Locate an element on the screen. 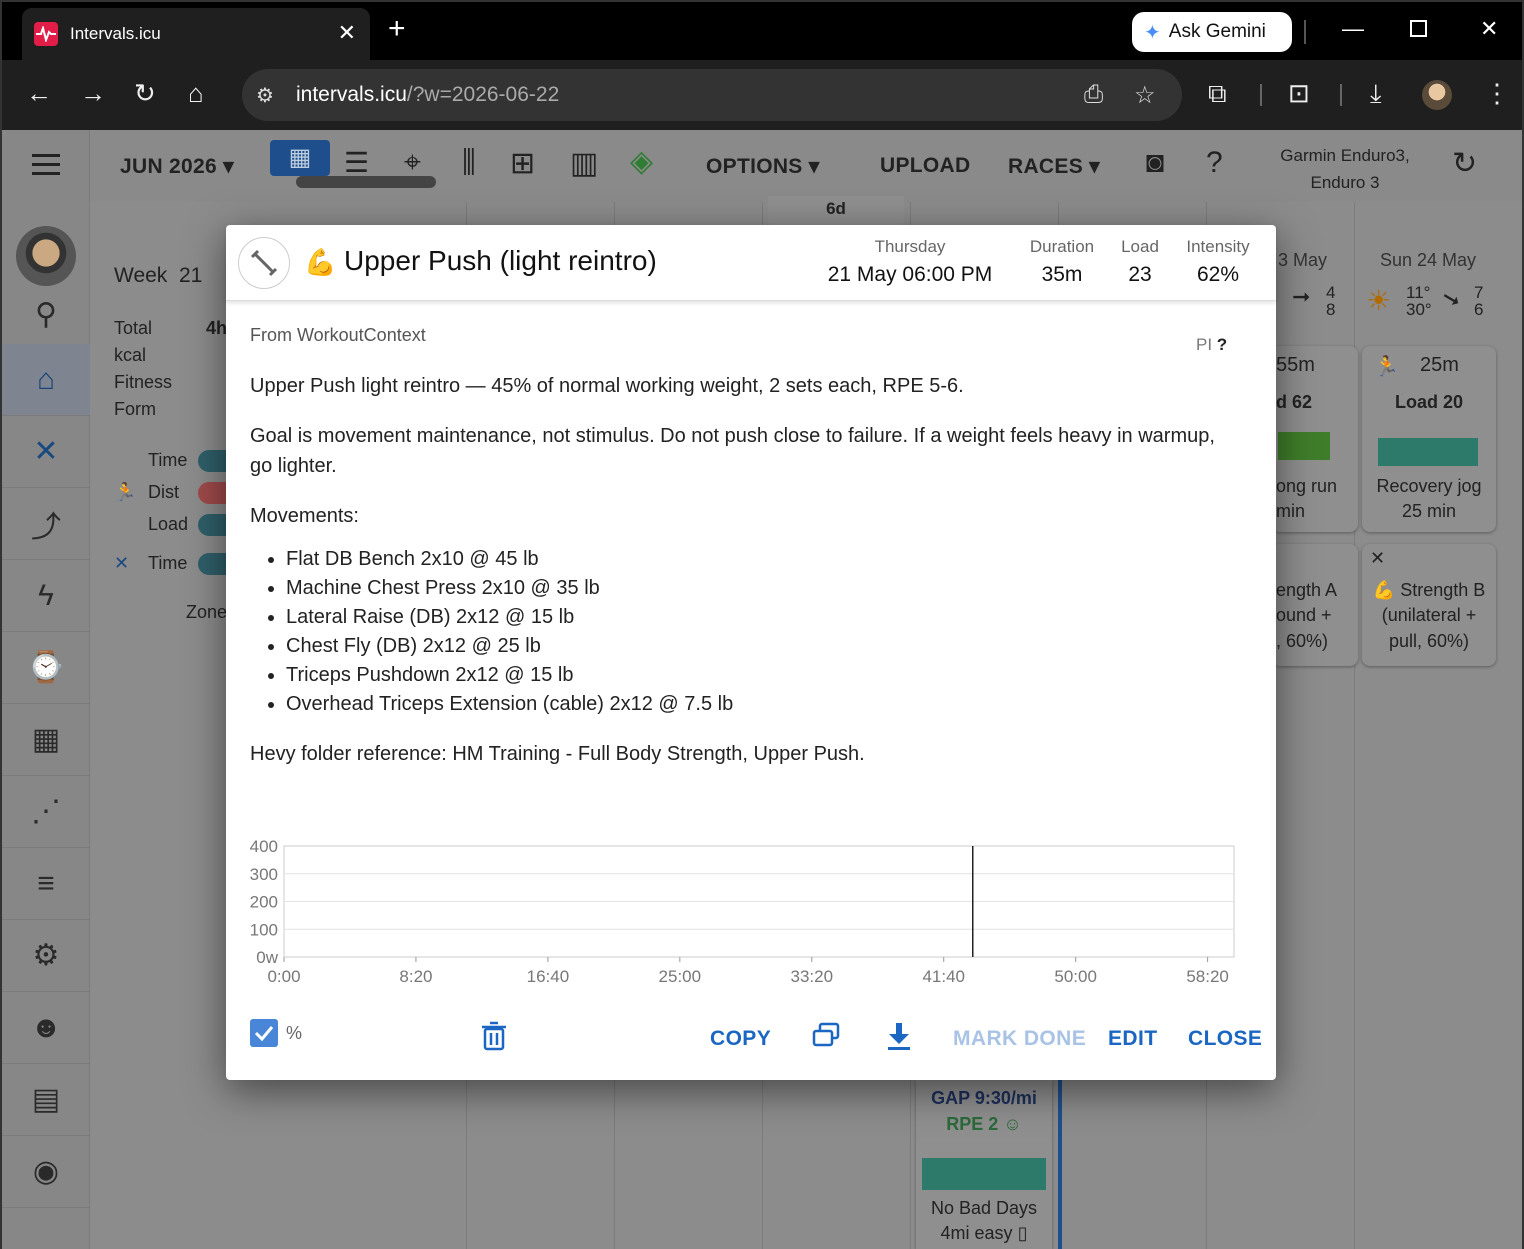  settings-icon: ⚙ is located at coordinates (46, 956).